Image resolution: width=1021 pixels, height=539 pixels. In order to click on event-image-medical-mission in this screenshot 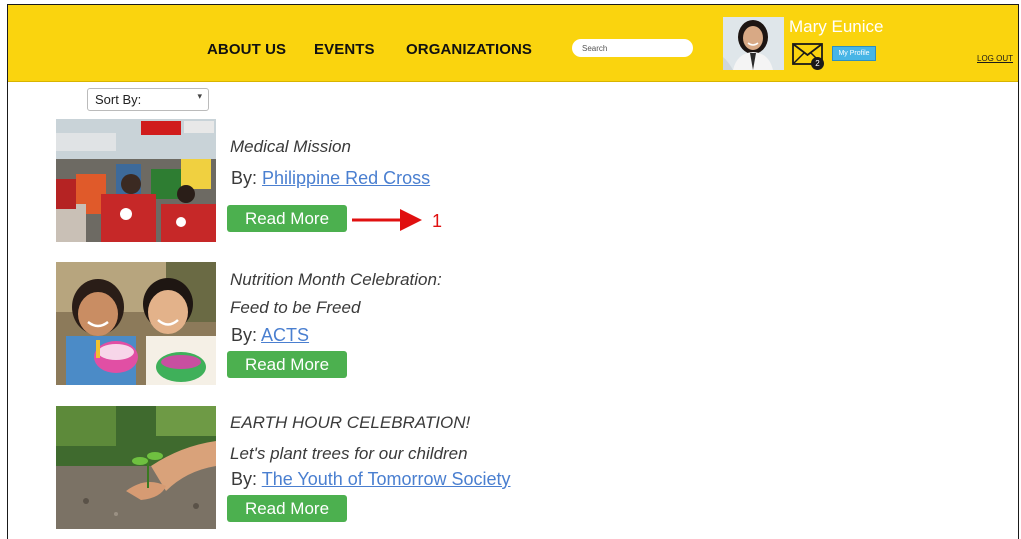, I will do `click(136, 180)`.